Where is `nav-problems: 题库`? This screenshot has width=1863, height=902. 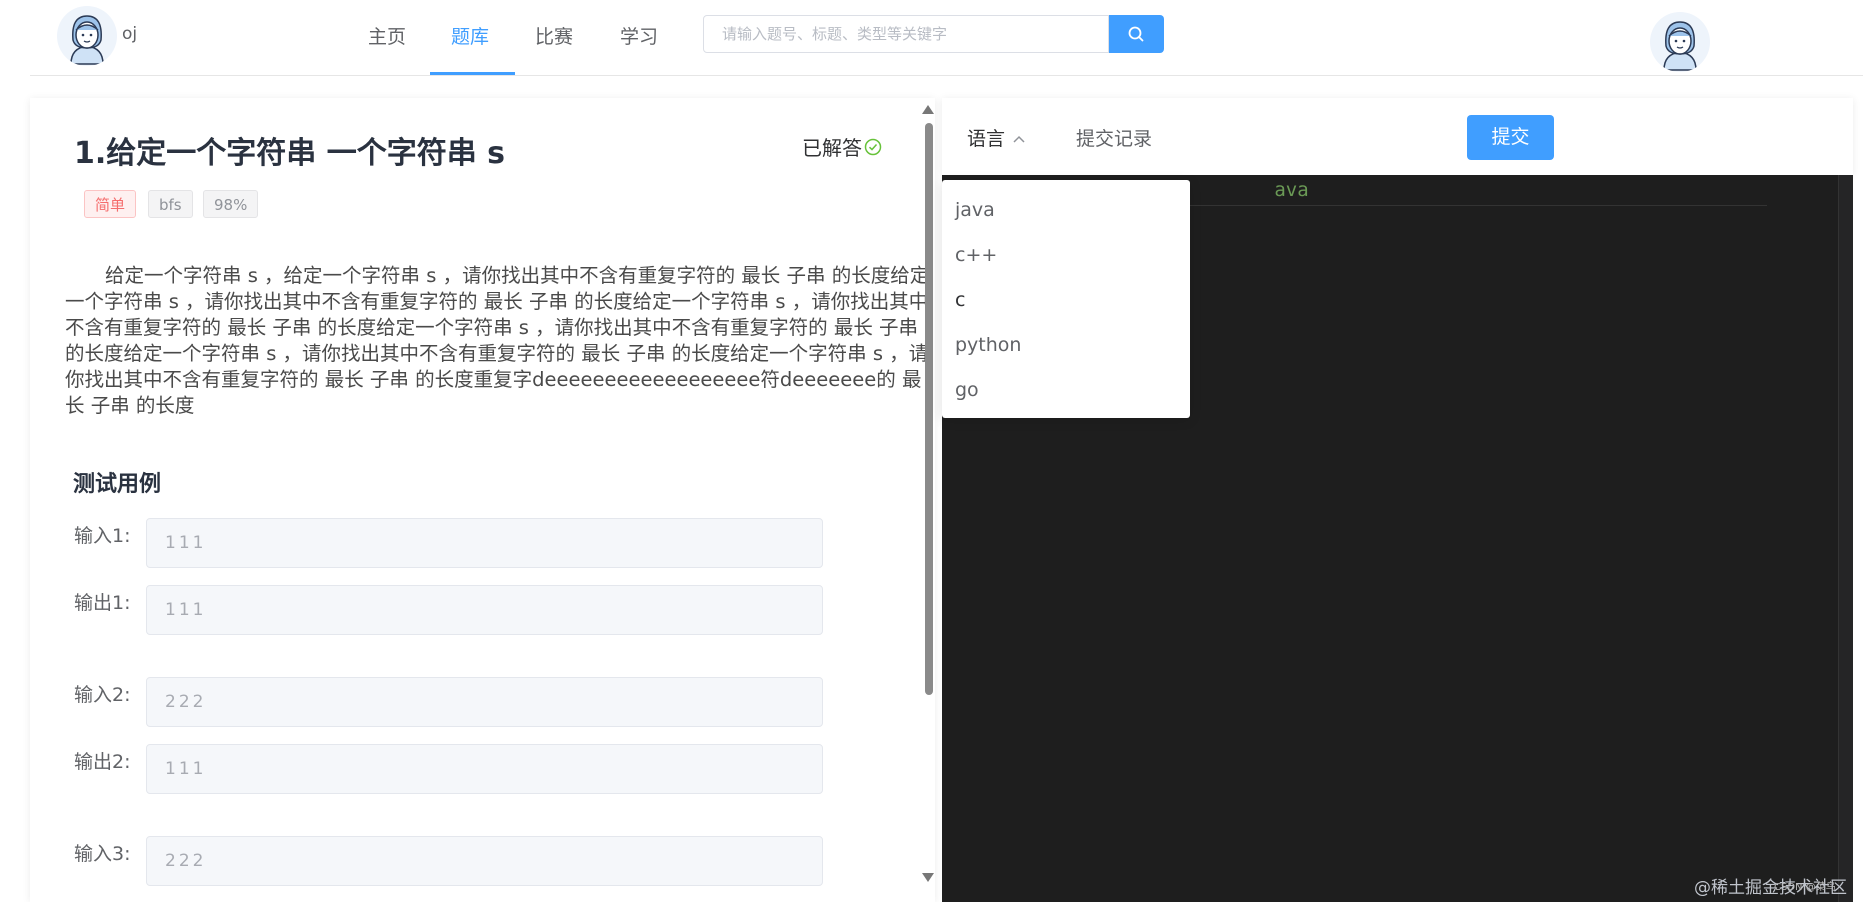
nav-problems: 题库 is located at coordinates (470, 35).